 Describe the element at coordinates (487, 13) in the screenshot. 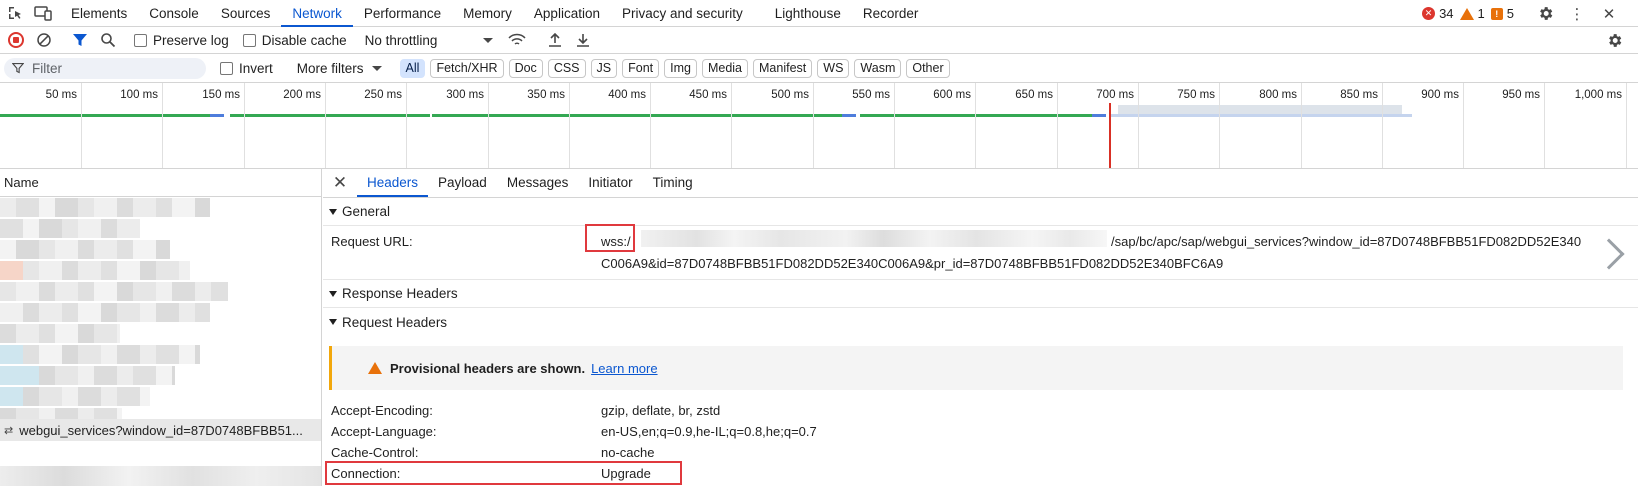

I see `tab-memory: Memory` at that location.